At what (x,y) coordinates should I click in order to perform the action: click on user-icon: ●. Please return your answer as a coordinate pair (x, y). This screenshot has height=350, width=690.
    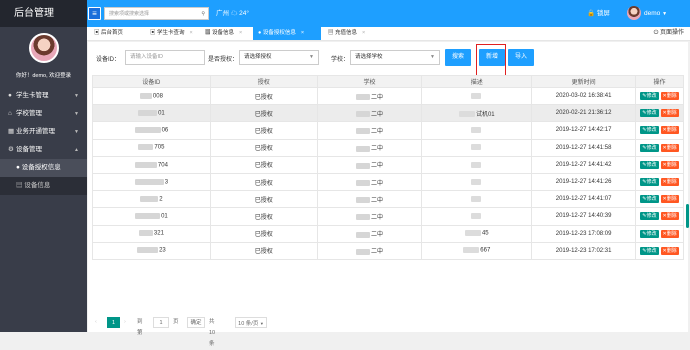
    Looking at the image, I should click on (10, 95).